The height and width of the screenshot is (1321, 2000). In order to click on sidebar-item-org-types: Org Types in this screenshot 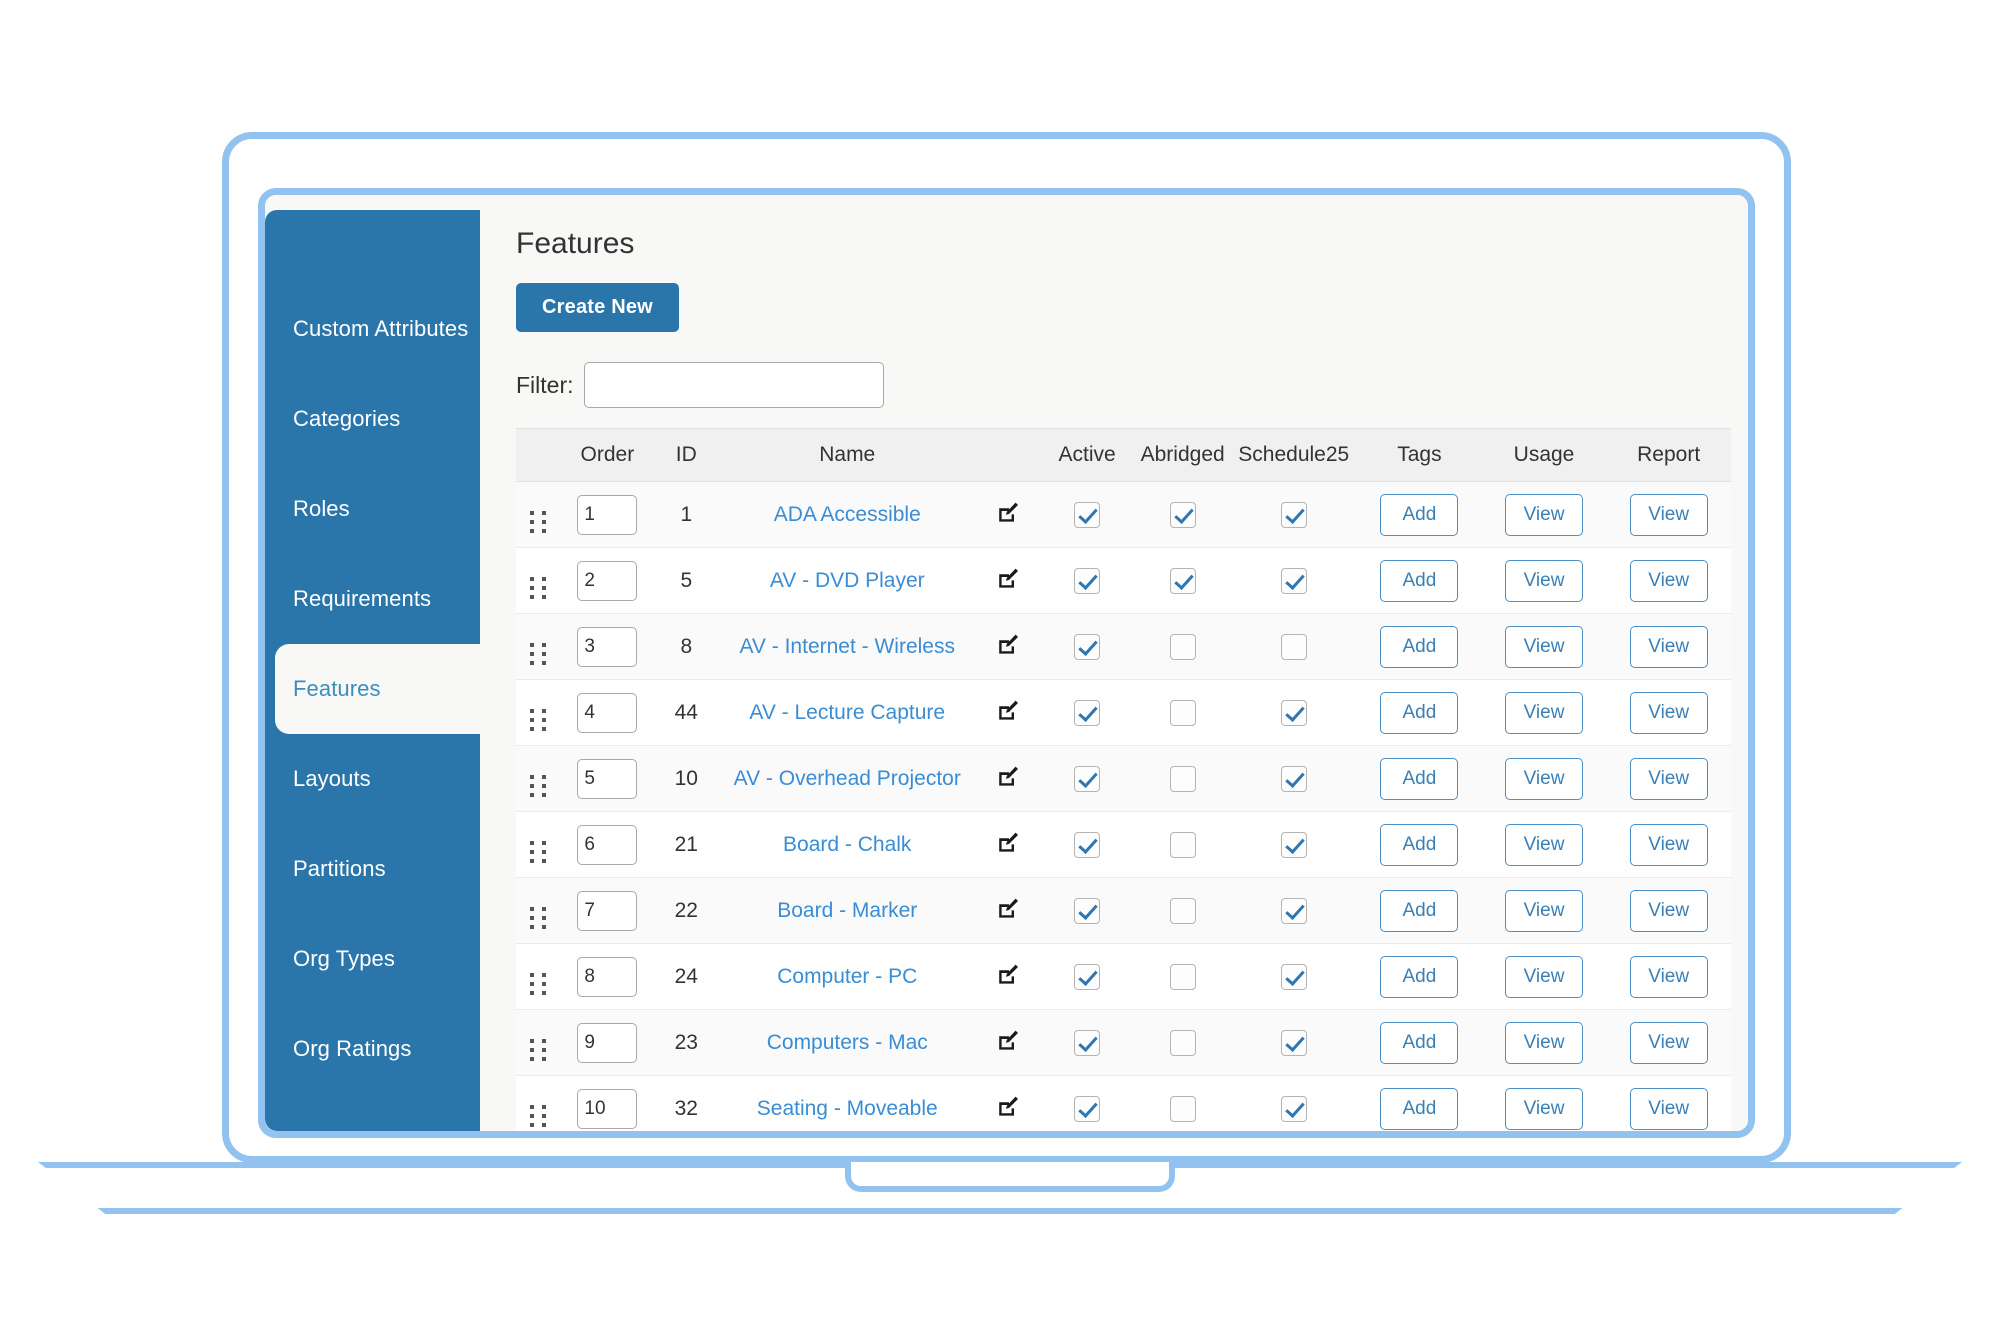, I will do `click(372, 959)`.